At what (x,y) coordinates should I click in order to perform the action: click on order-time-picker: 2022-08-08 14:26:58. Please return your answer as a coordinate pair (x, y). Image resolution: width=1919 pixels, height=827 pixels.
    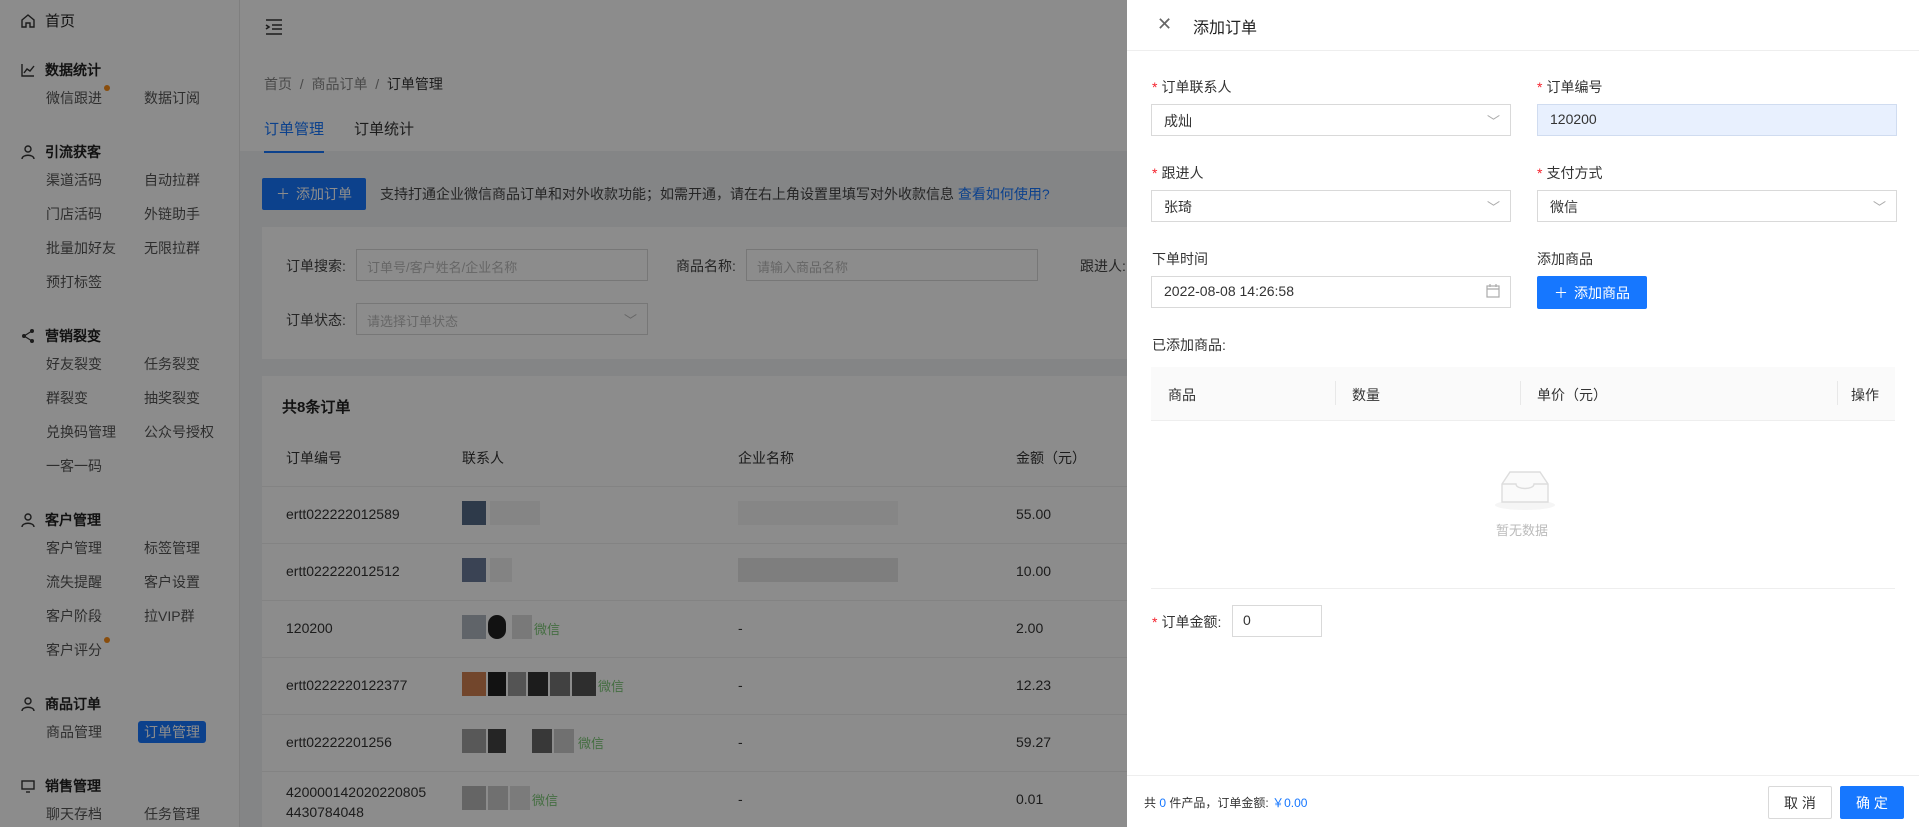
    Looking at the image, I should click on (1331, 292).